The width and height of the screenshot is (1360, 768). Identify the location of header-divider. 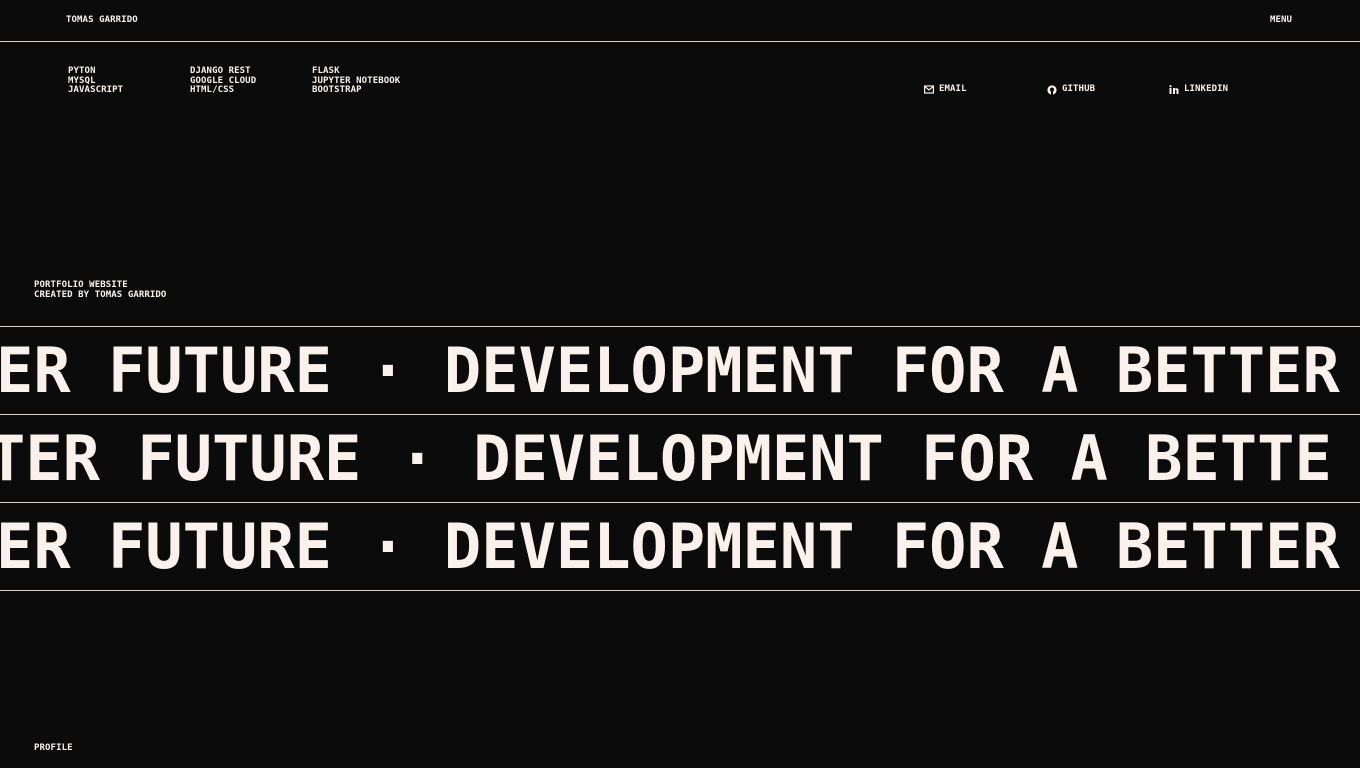
(680, 41).